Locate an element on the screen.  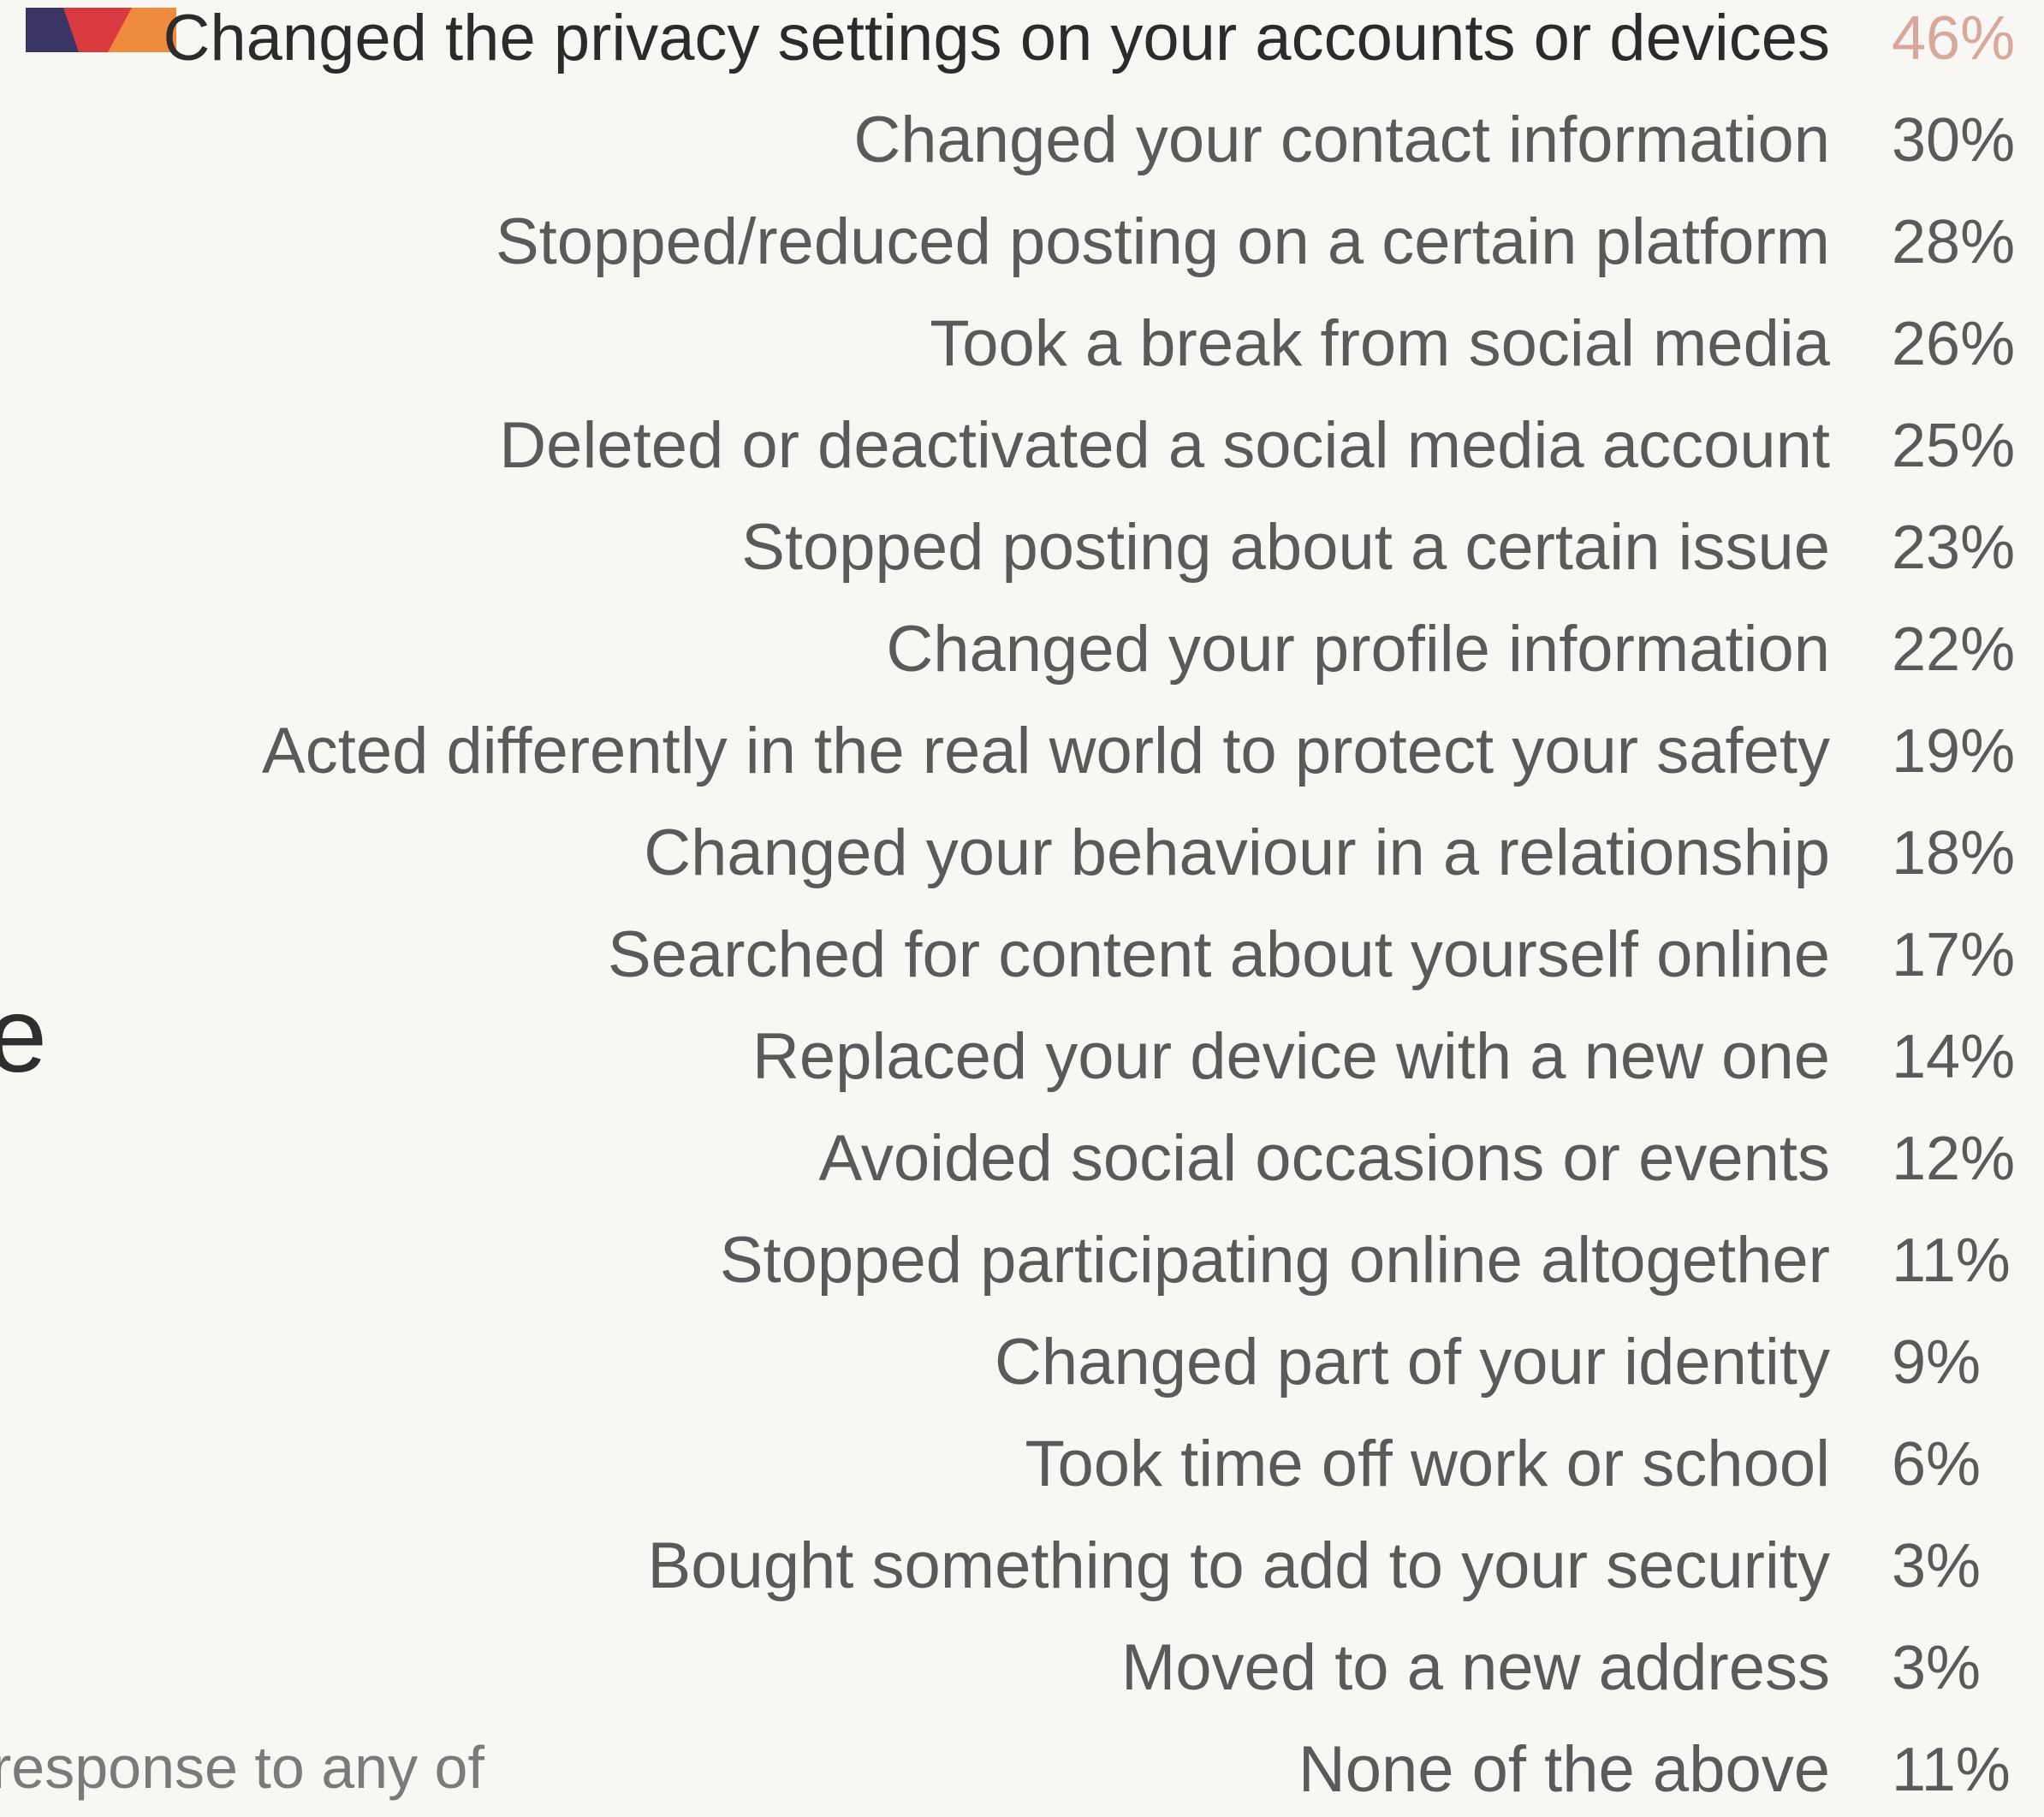
row-label: Changed your profile information is located at coordinates (1358, 649).